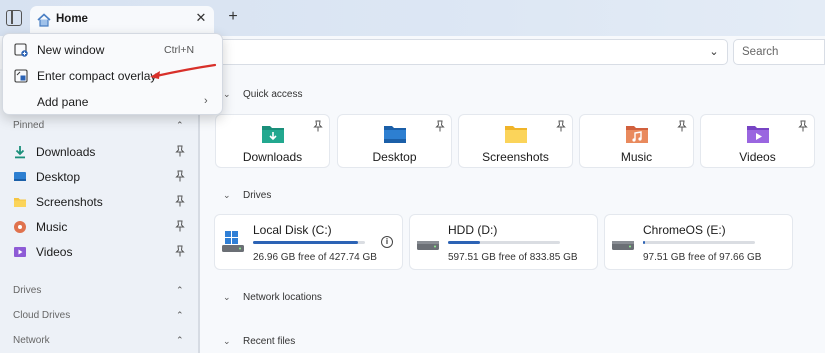 Image resolution: width=825 pixels, height=353 pixels. What do you see at coordinates (387, 242) in the screenshot?
I see `info-icon: i` at bounding box center [387, 242].